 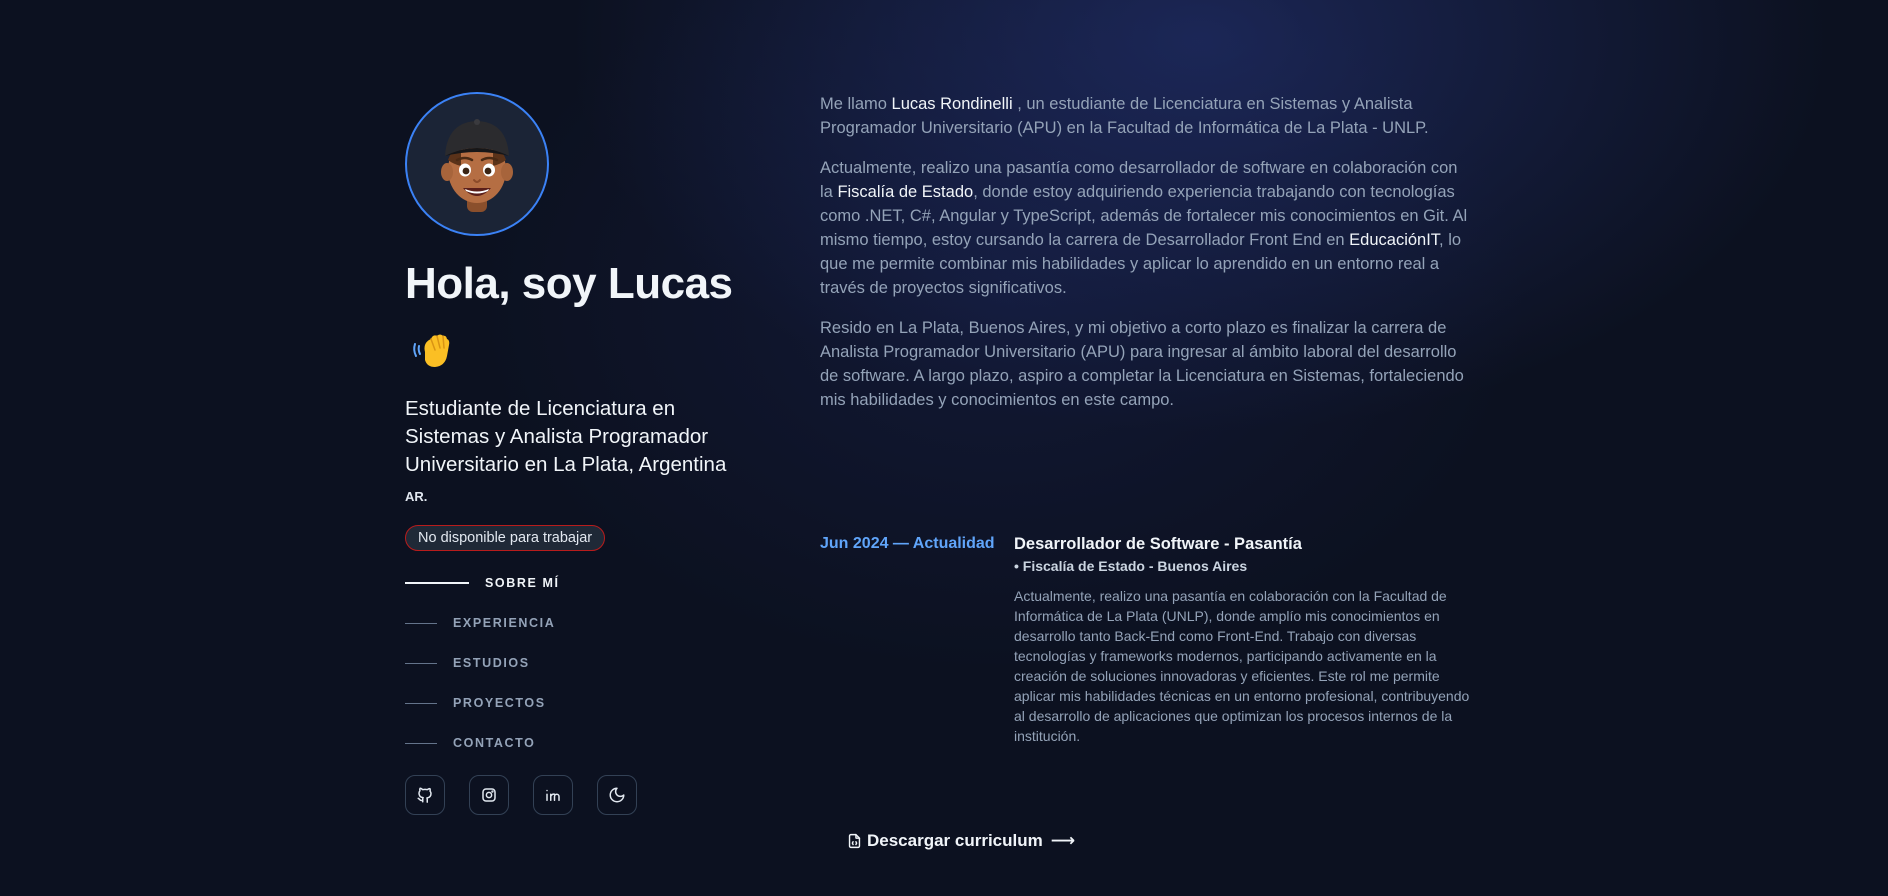 I want to click on avatar, so click(x=477, y=164).